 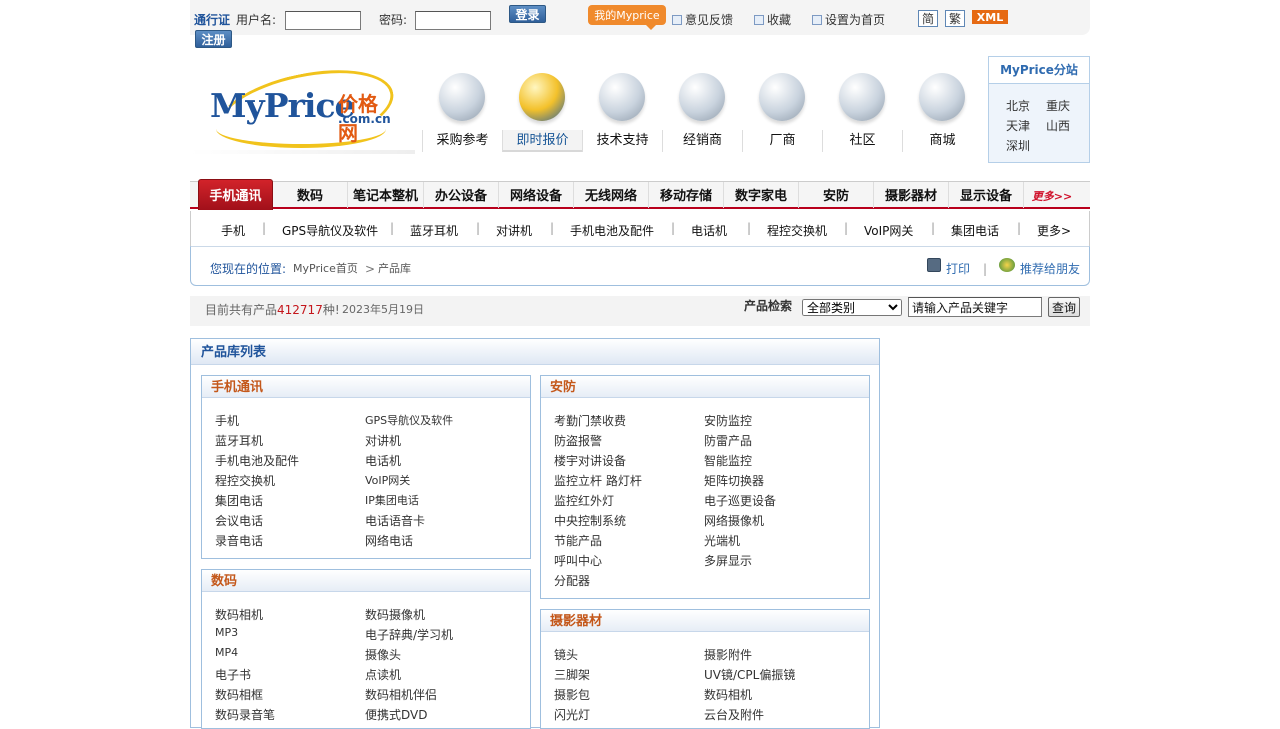 I want to click on product-category-link: GPS导航仪及软件, so click(x=409, y=420).